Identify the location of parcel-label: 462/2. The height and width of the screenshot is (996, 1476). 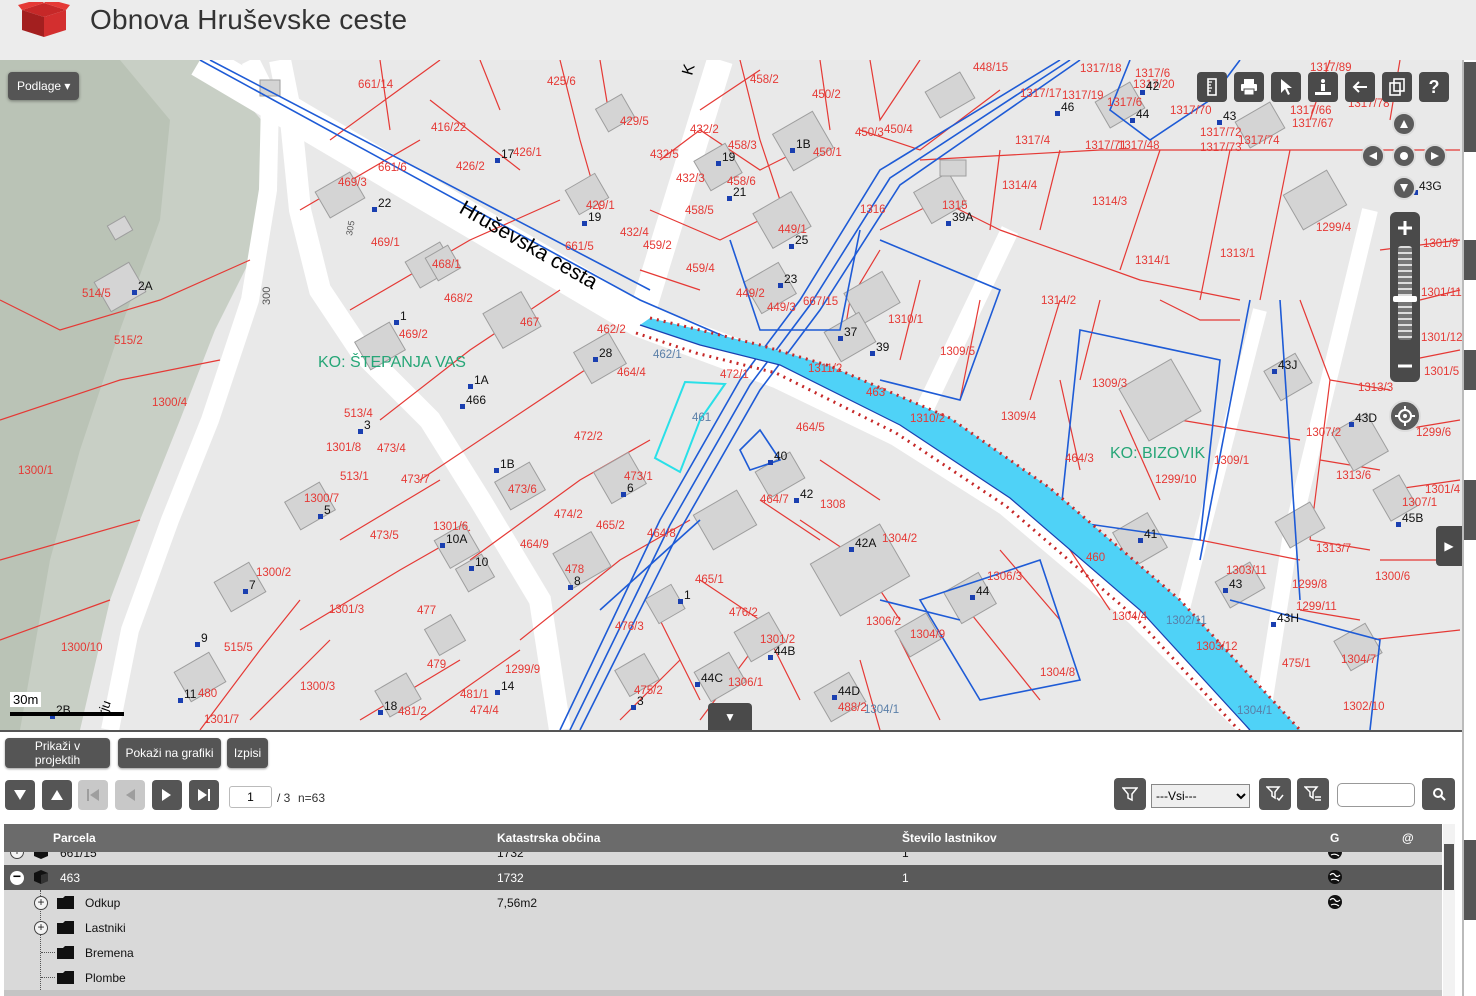
(611, 330).